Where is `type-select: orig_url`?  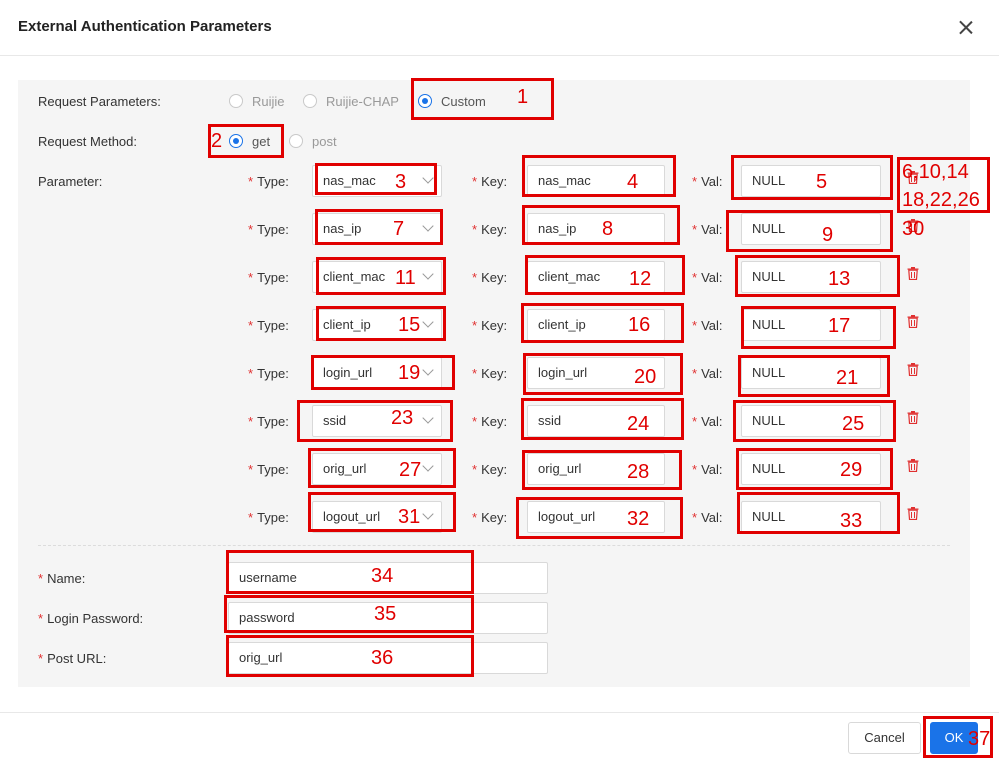 type-select: orig_url is located at coordinates (377, 469).